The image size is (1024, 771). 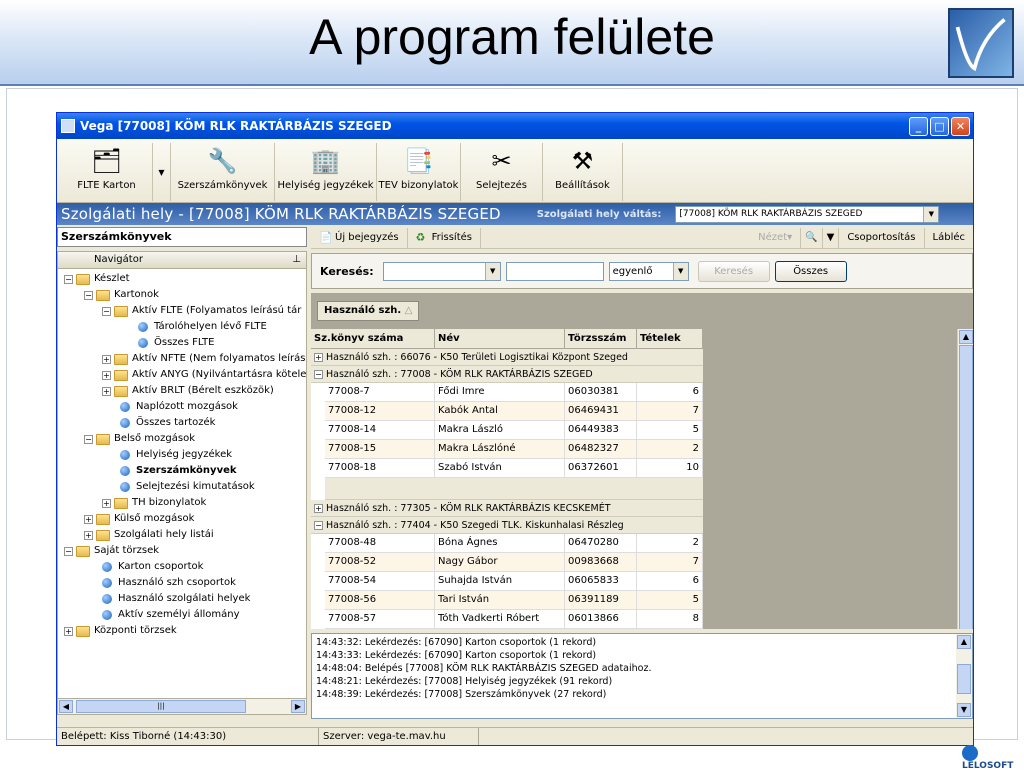 I want to click on tree-node-osszes-flte: Összes FLTE, so click(x=176, y=343).